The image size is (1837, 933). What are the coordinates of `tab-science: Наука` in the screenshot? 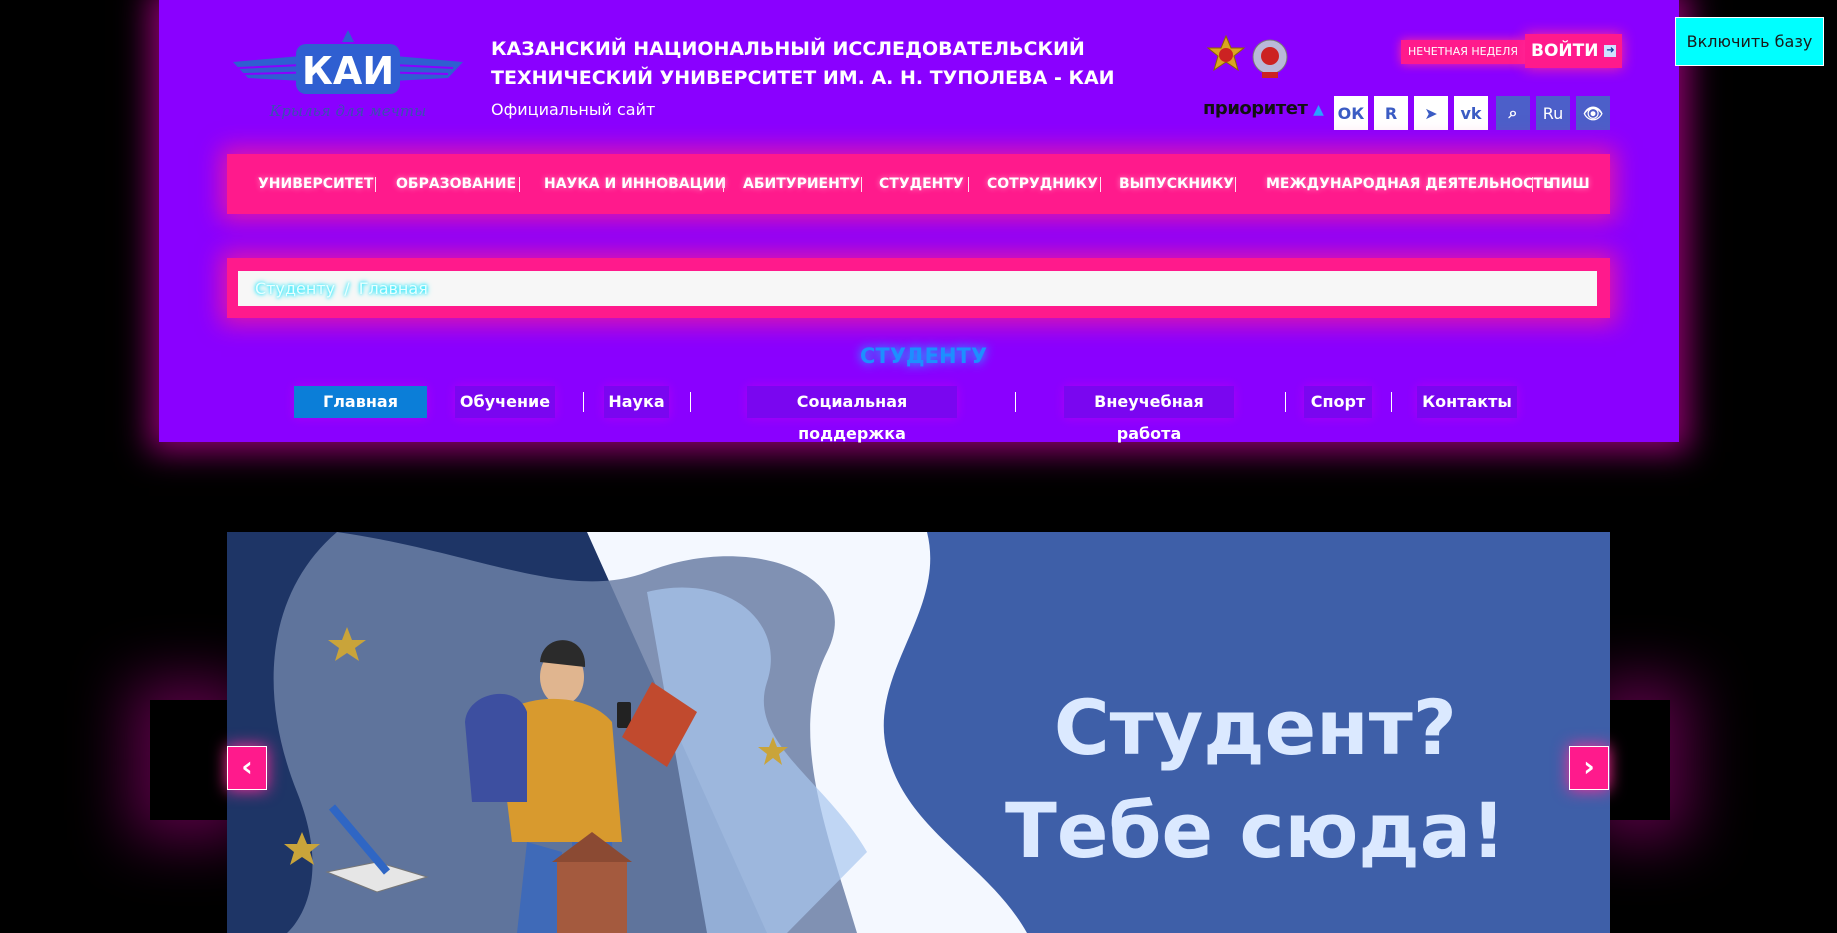 It's located at (636, 402).